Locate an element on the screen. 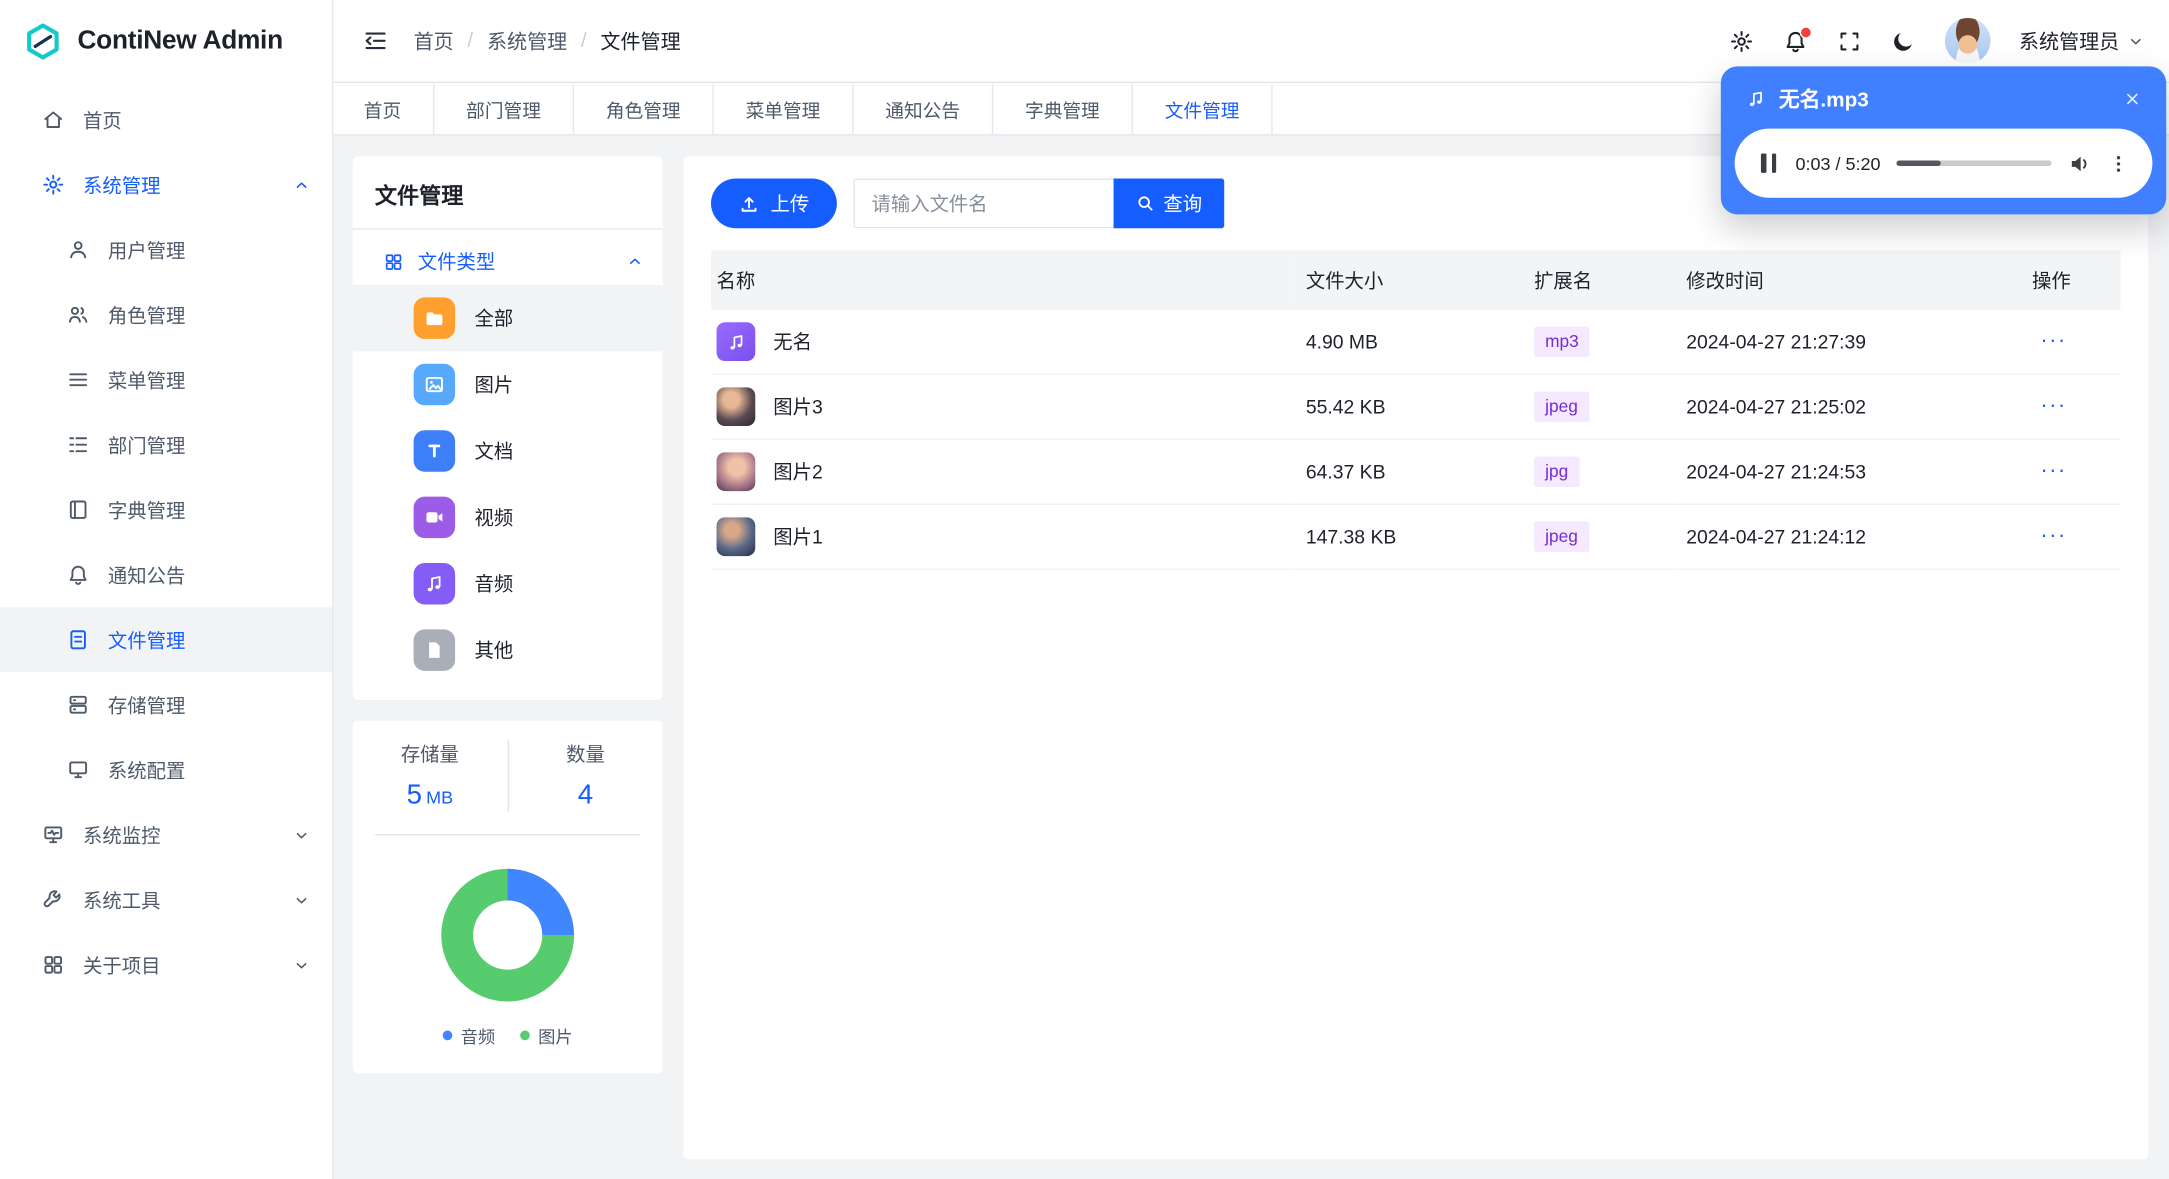  user-icon is located at coordinates (78, 250).